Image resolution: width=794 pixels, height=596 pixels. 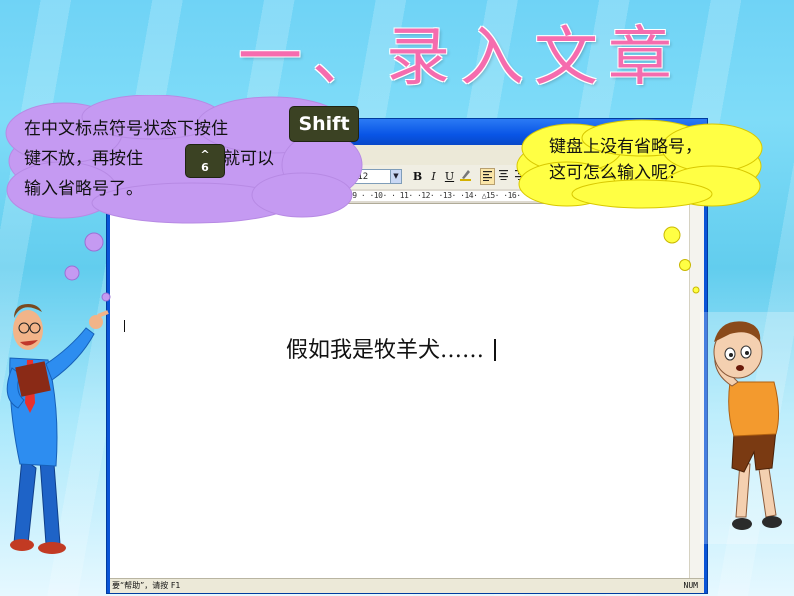 I want to click on boy-cartoon, so click(x=747, y=428).